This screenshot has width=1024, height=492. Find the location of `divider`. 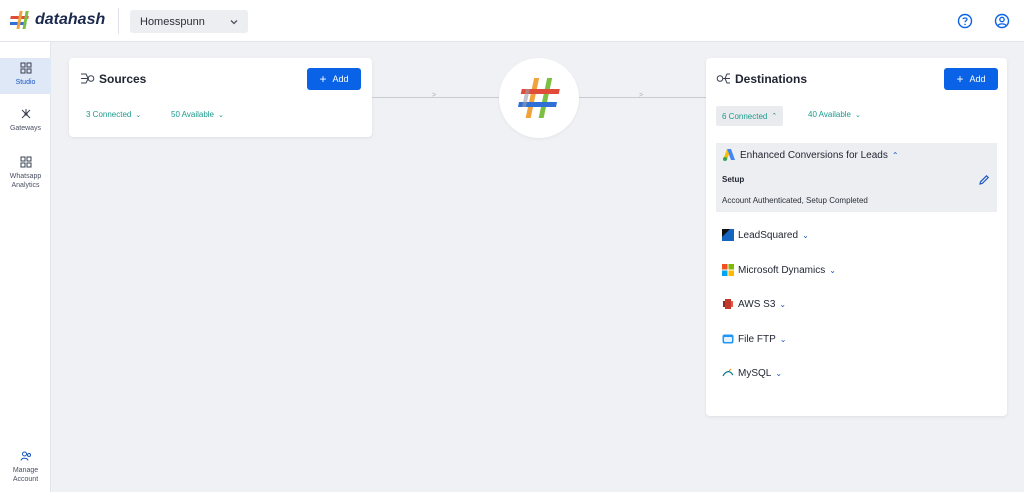

divider is located at coordinates (118, 21).